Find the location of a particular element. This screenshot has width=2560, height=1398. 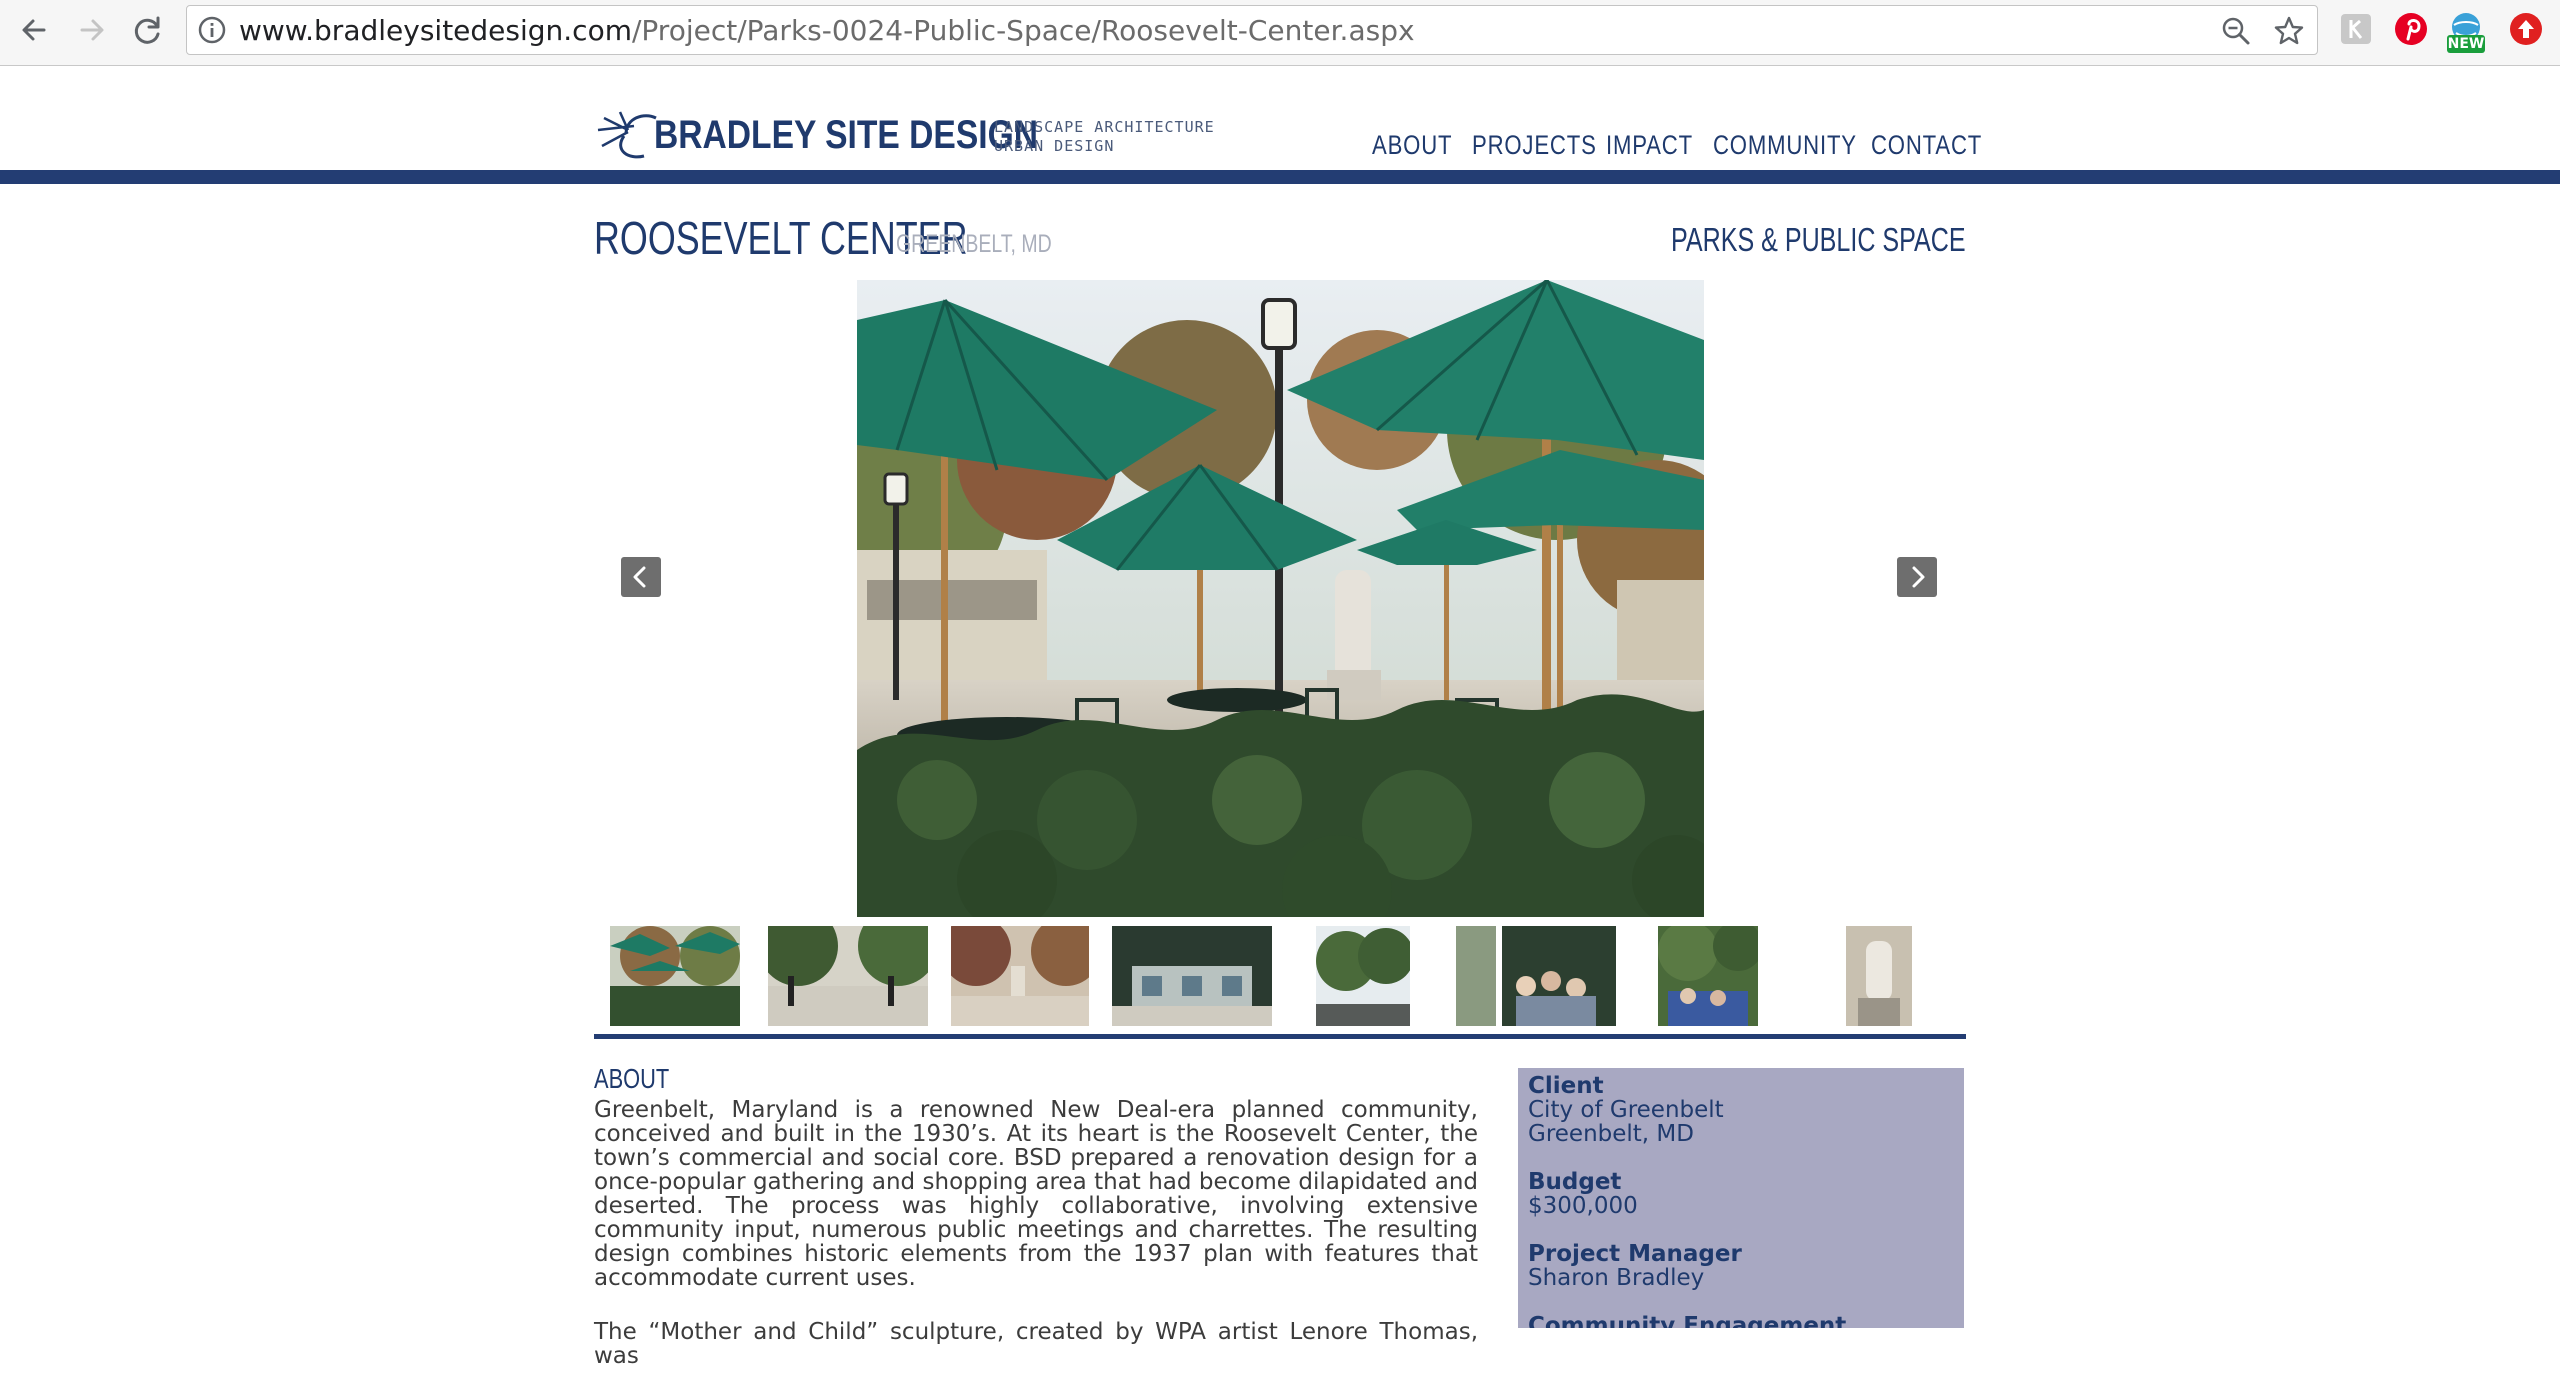

thumbnail-strip is located at coordinates (1280, 978).